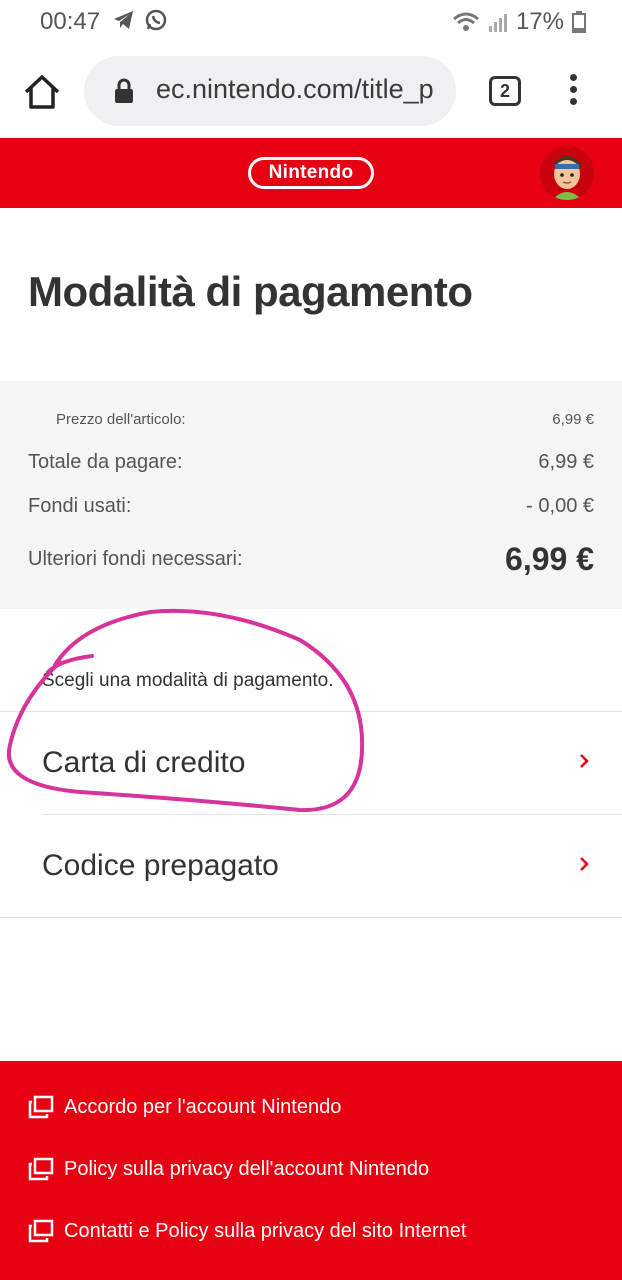  I want to click on user-avatar, so click(567, 173).